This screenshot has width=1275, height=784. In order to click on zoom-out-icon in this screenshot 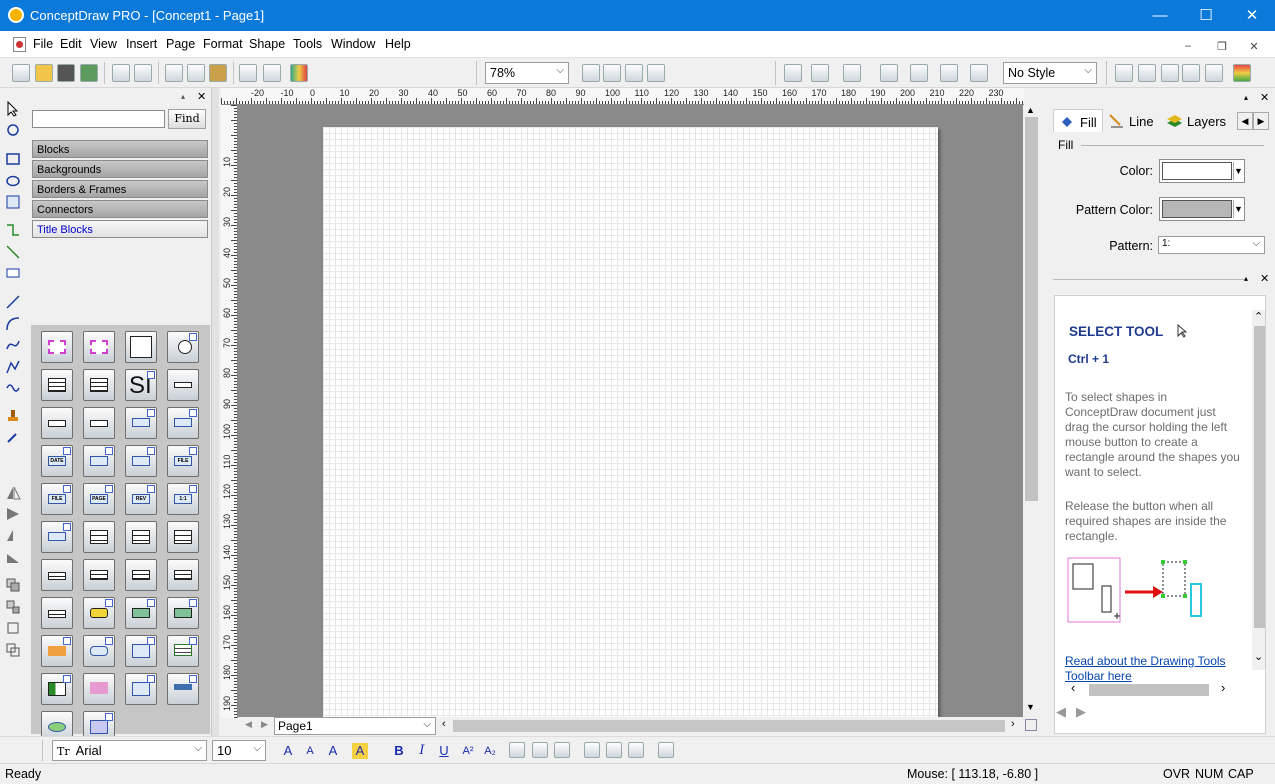, I will do `click(612, 73)`.